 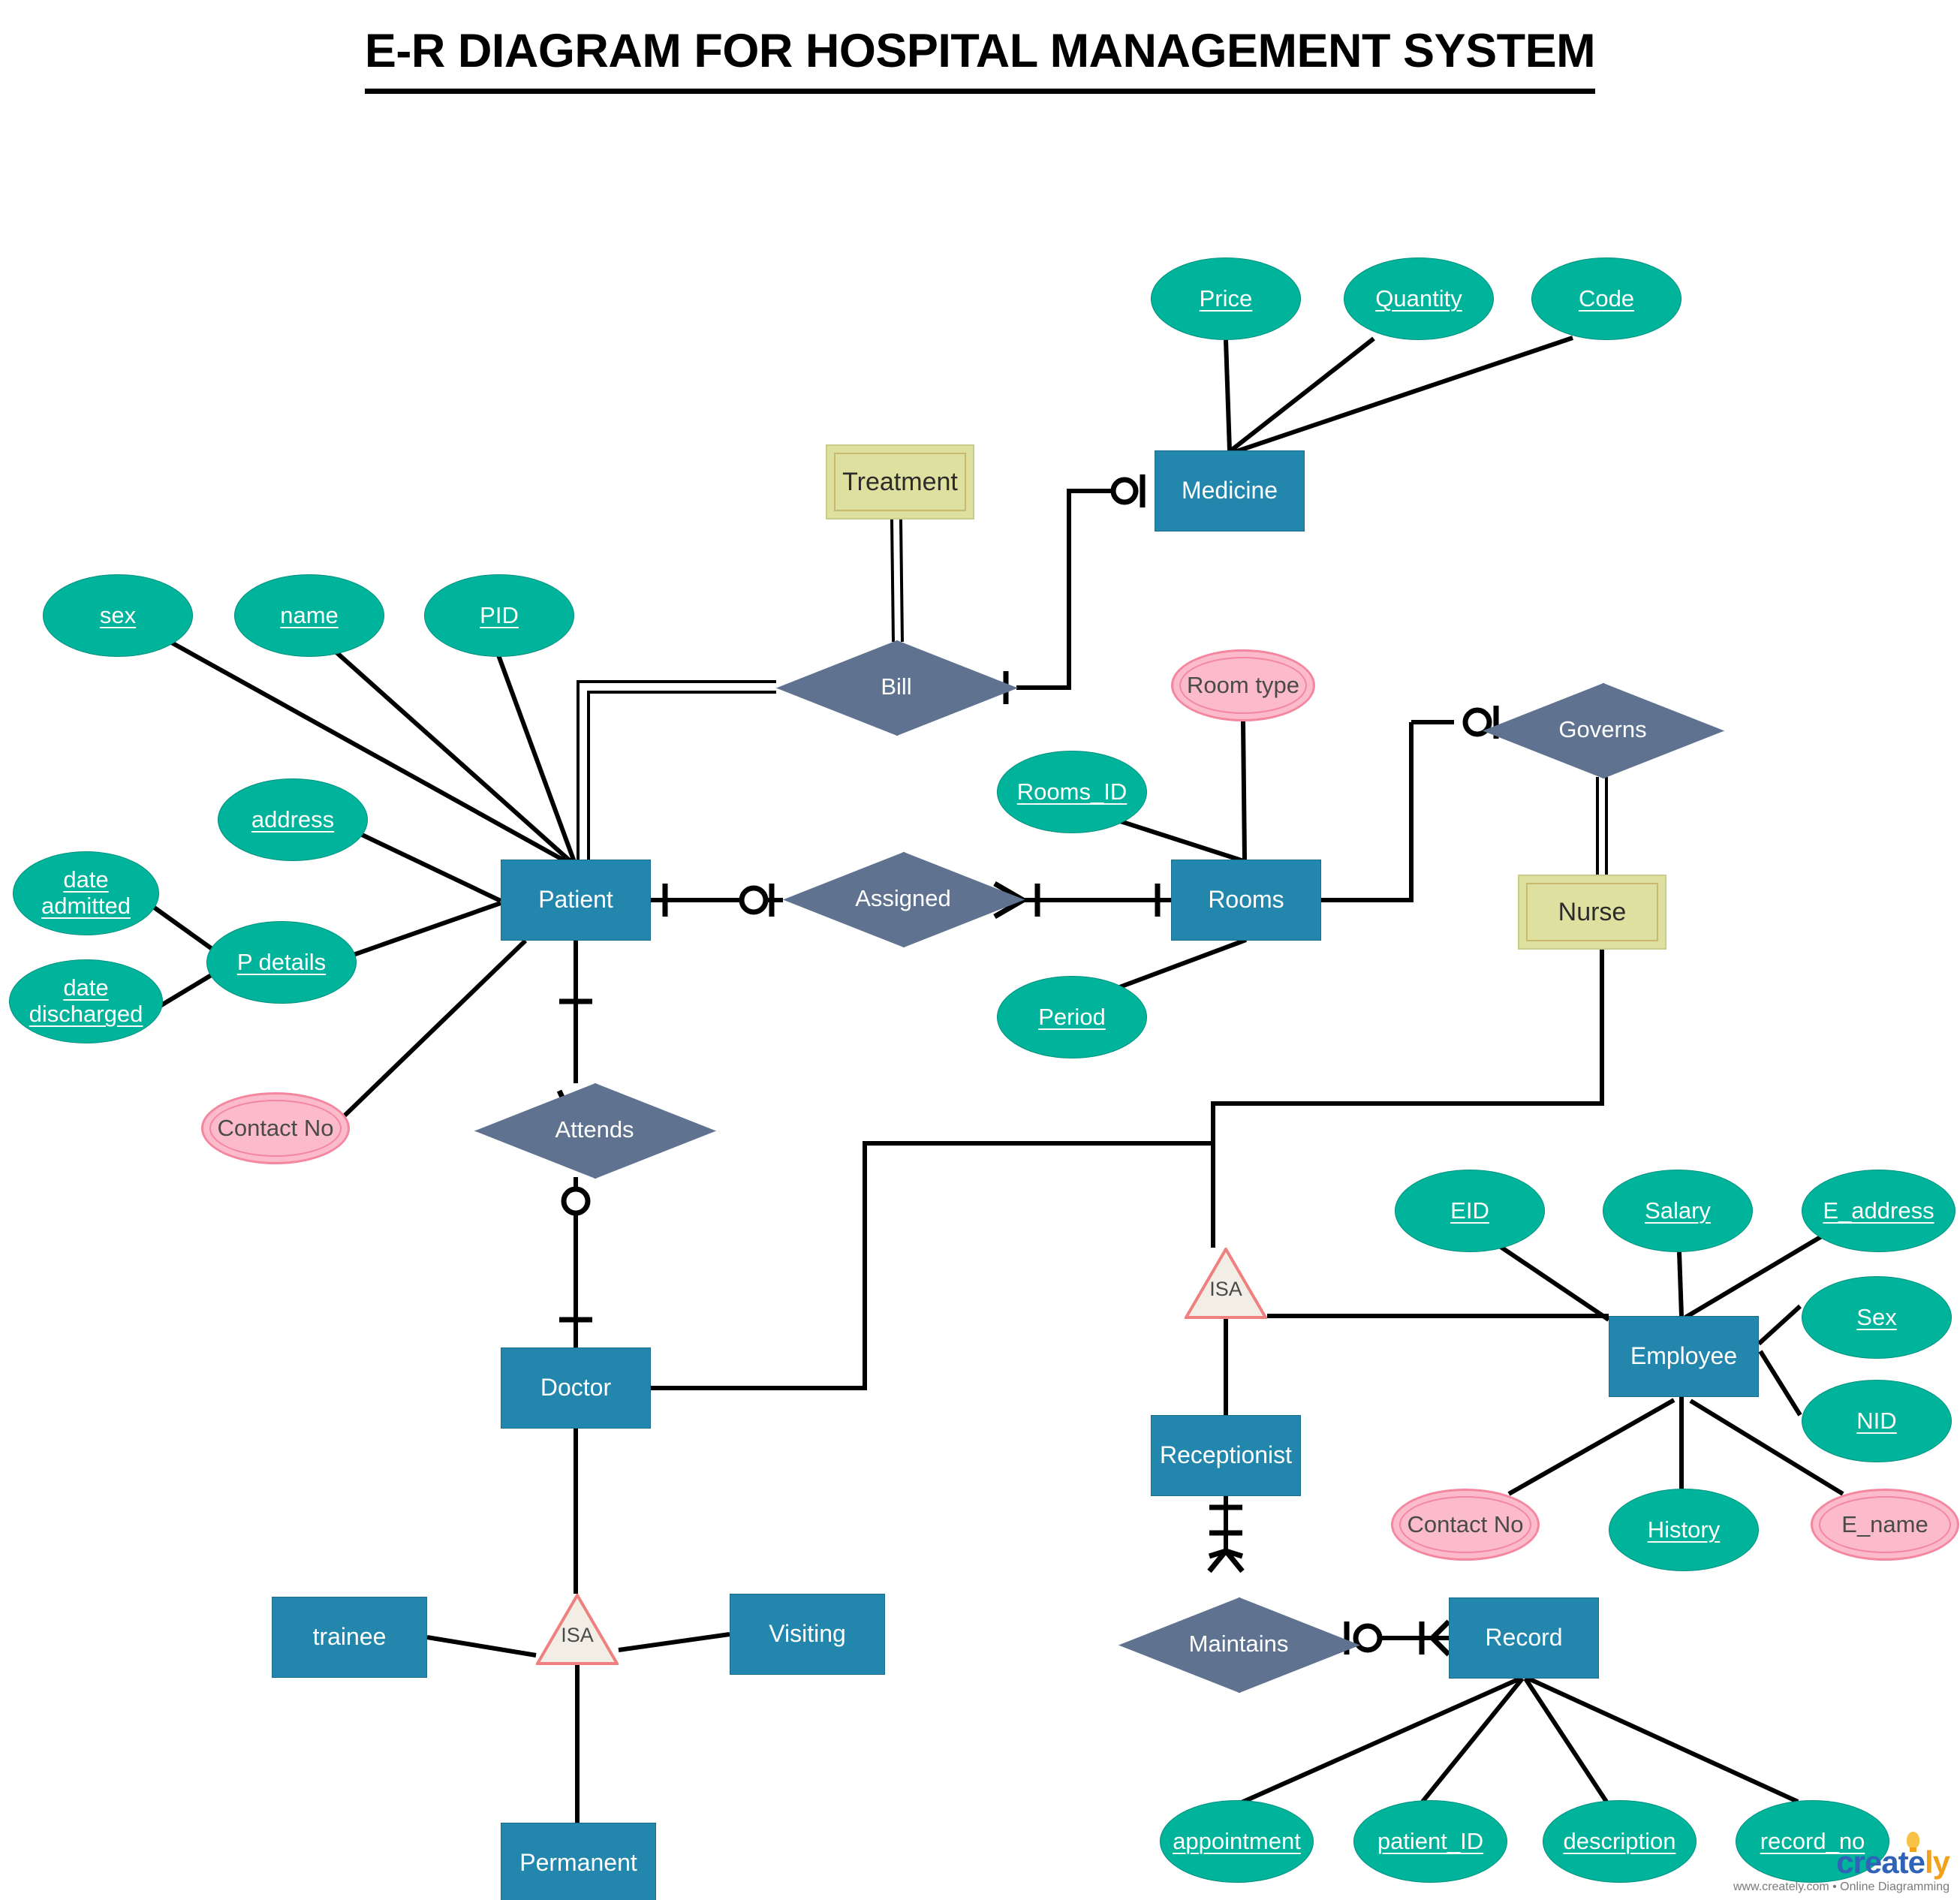 I want to click on isa-triangle-employee-label: ISA, so click(x=1225, y=1289).